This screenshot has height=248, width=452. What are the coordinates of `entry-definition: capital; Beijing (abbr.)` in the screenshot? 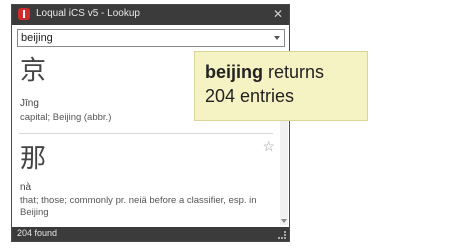 It's located at (66, 117).